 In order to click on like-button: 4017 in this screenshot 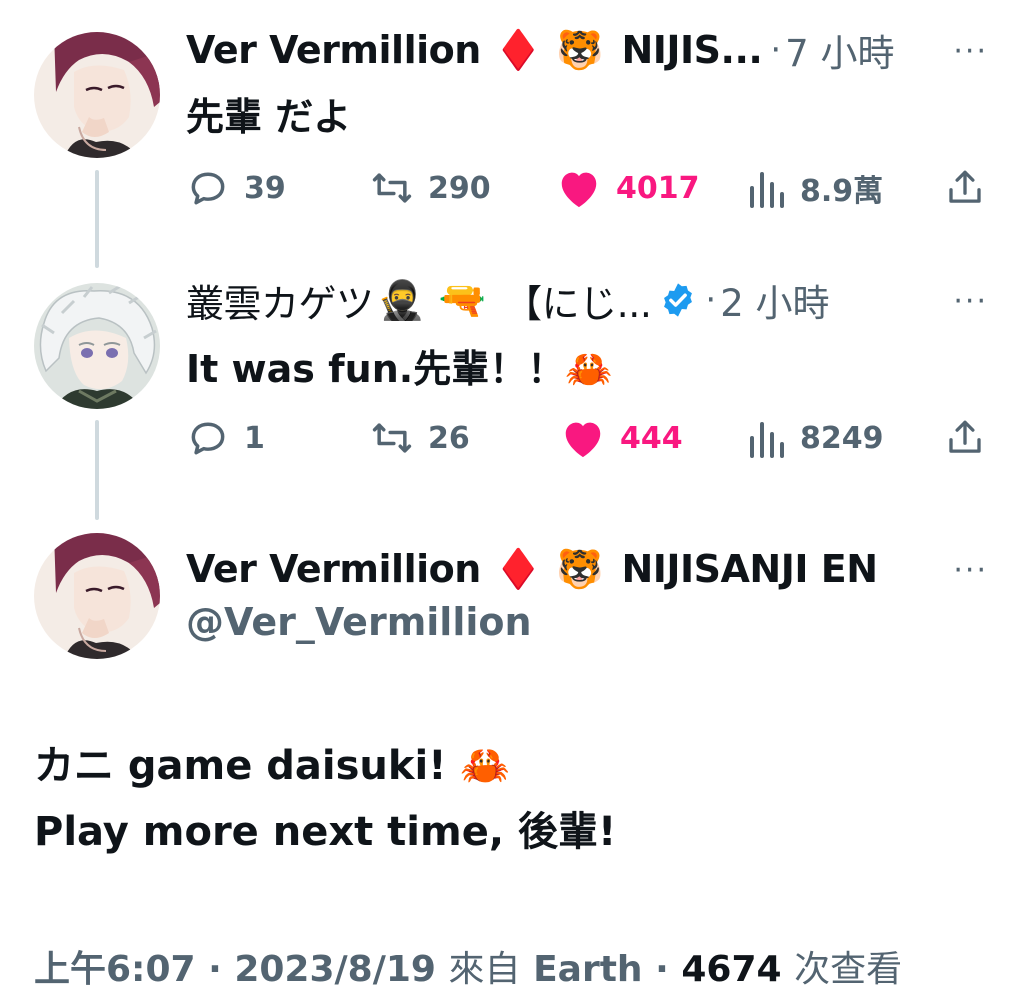, I will do `click(628, 188)`.